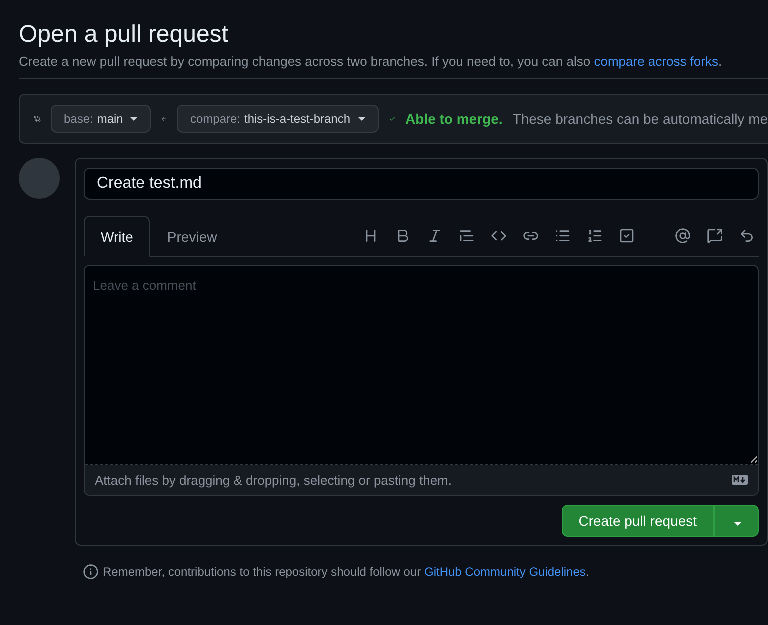 Image resolution: width=768 pixels, height=625 pixels. I want to click on base-branch-select: base: main, so click(101, 119).